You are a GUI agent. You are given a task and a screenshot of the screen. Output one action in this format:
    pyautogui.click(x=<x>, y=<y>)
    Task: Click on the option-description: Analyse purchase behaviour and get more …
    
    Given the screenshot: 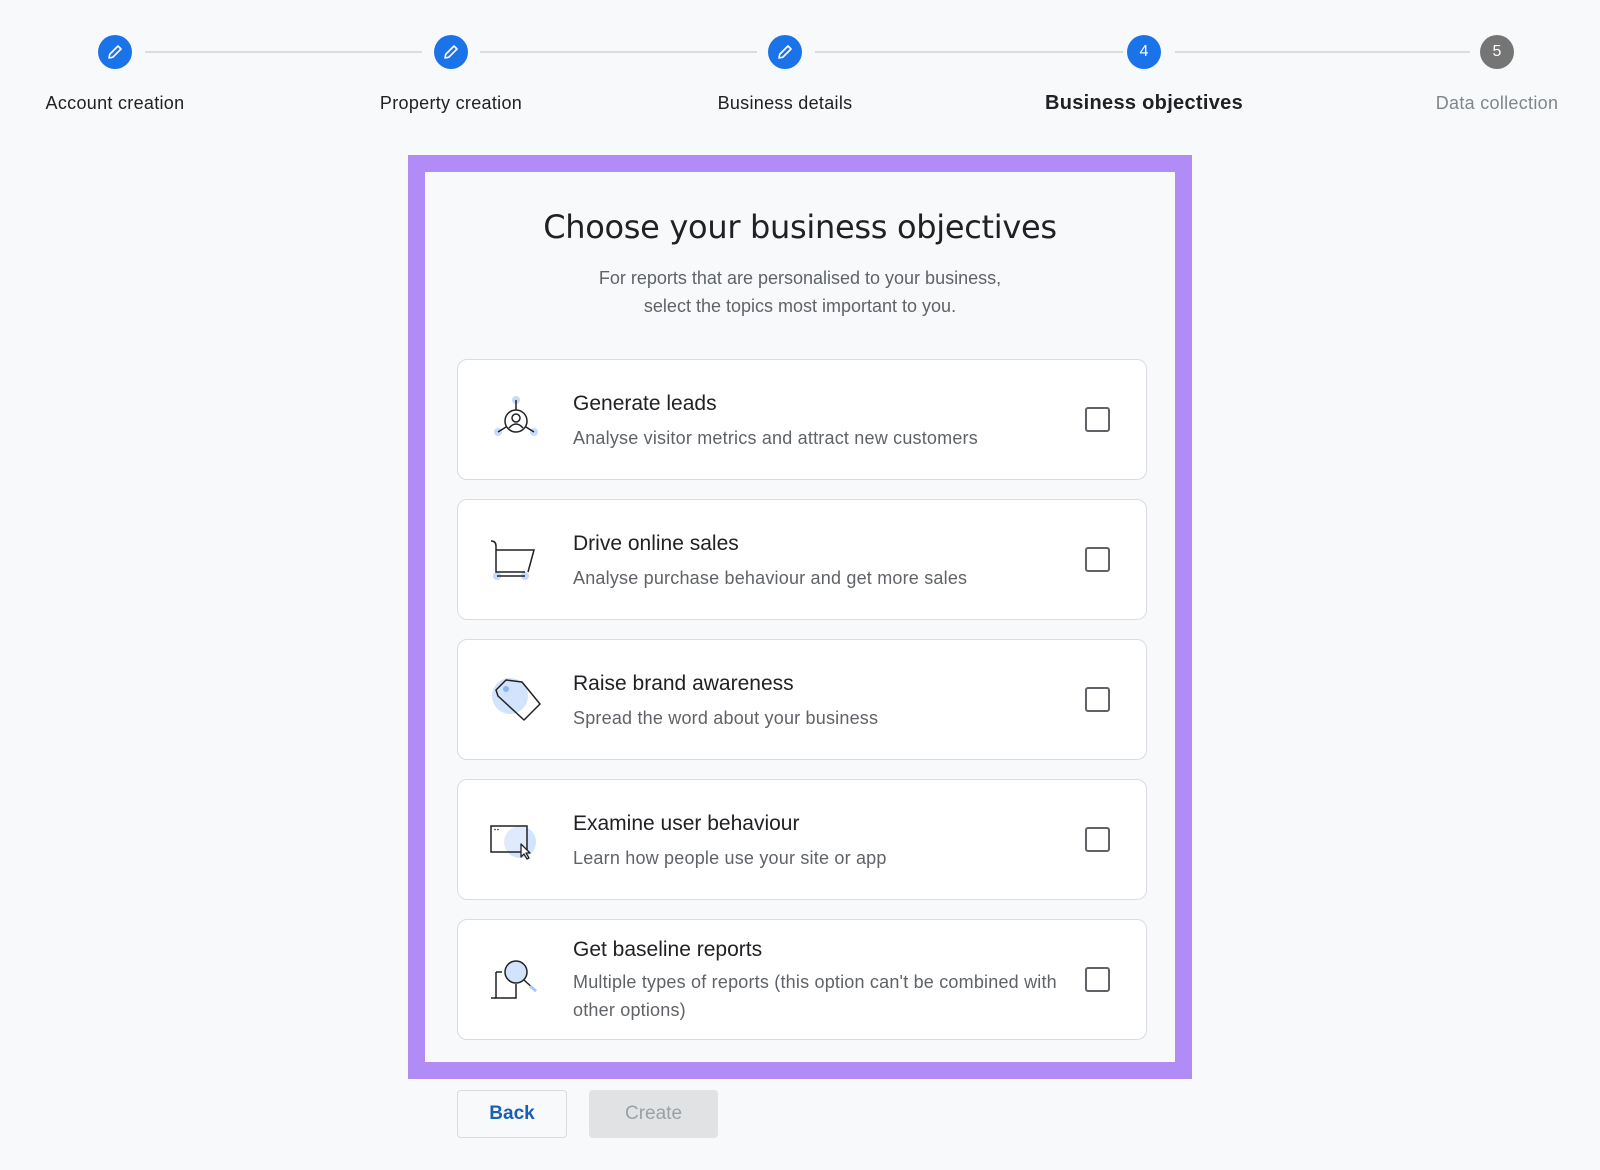 What is the action you would take?
    pyautogui.click(x=770, y=578)
    